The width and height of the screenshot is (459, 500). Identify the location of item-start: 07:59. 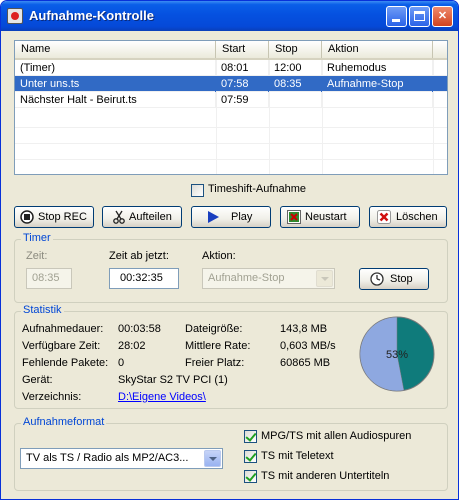
(242, 100).